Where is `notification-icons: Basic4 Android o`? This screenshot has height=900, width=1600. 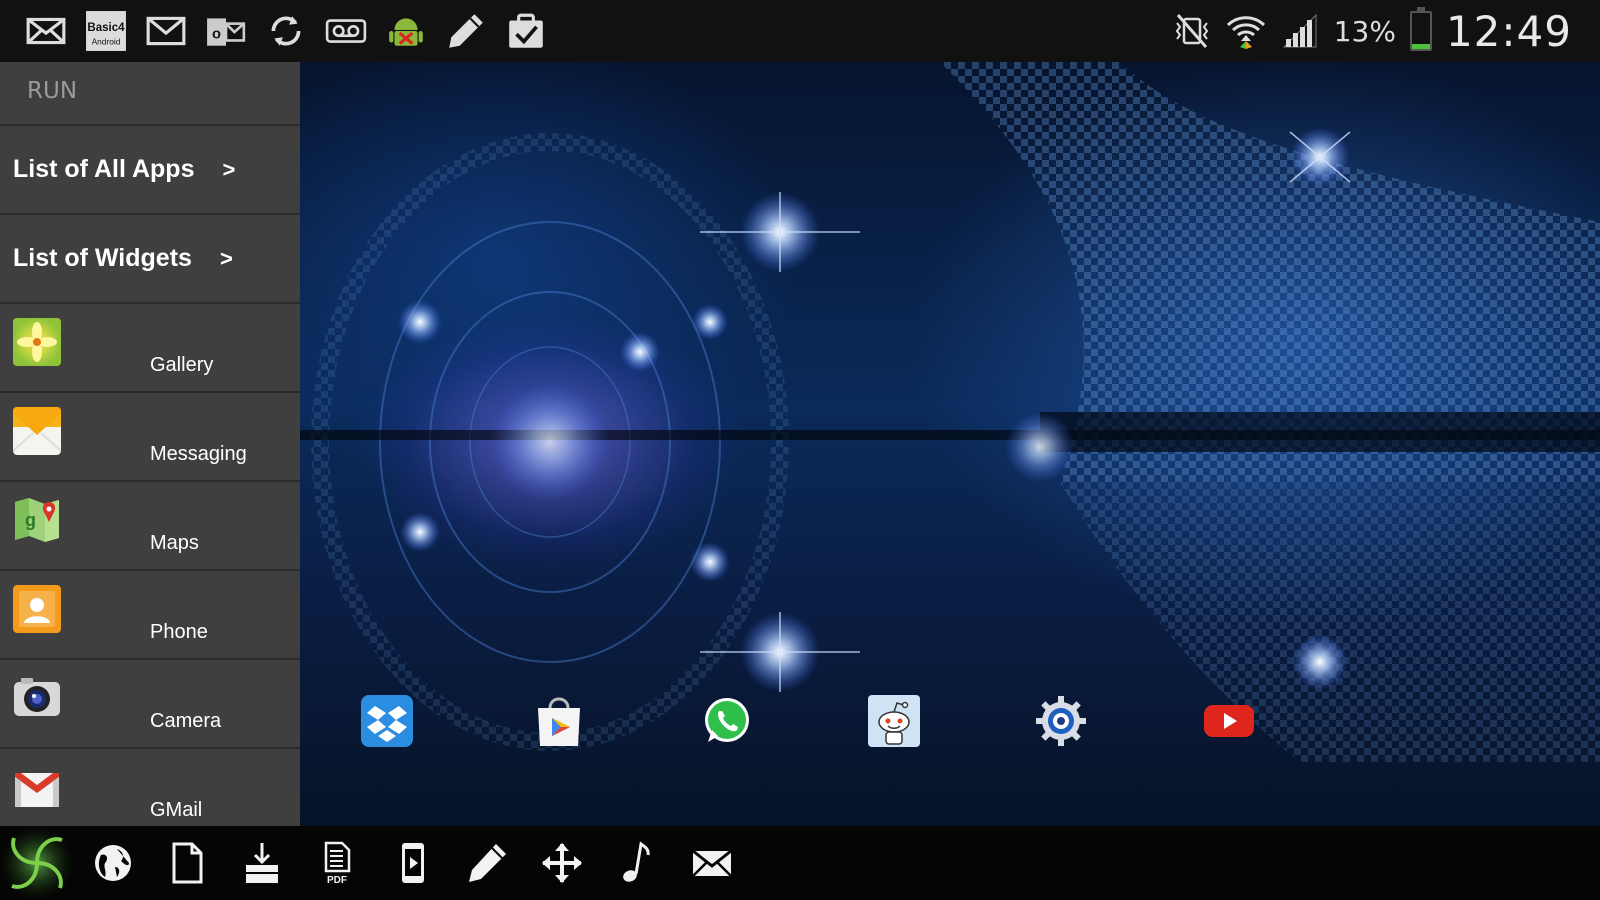 notification-icons: Basic4 Android o is located at coordinates (274, 31).